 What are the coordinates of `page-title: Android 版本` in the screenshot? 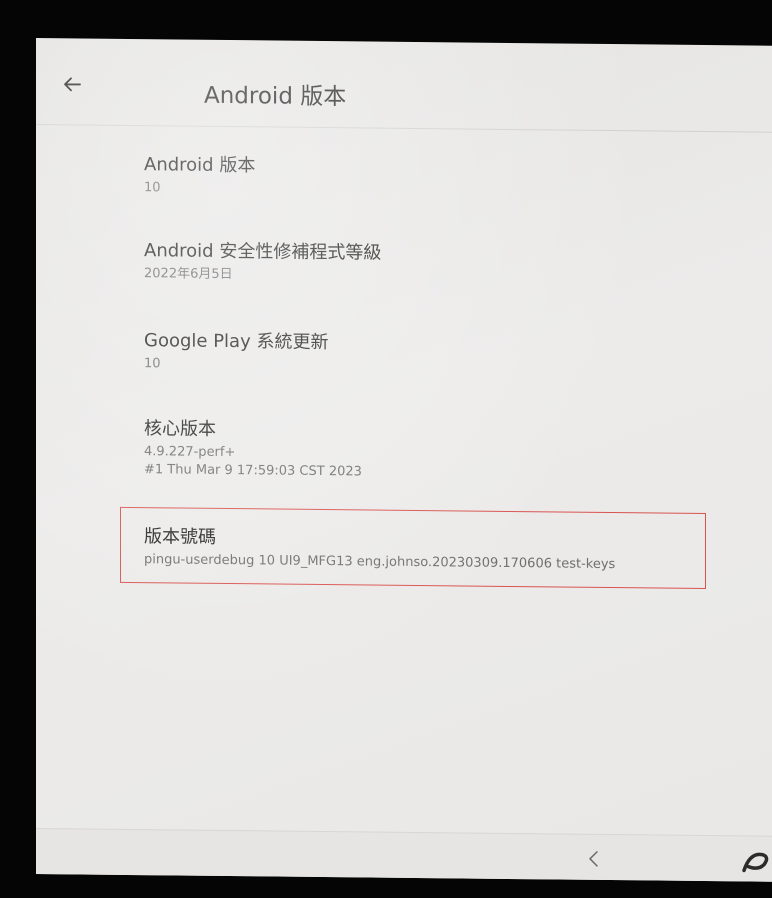 It's located at (275, 96).